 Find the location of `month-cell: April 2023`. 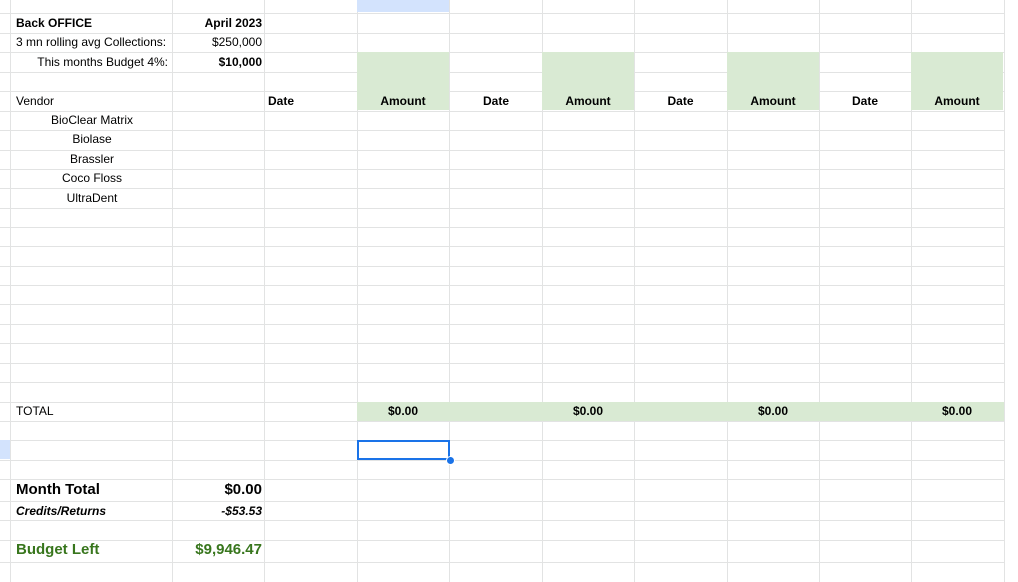

month-cell: April 2023 is located at coordinates (217, 23).